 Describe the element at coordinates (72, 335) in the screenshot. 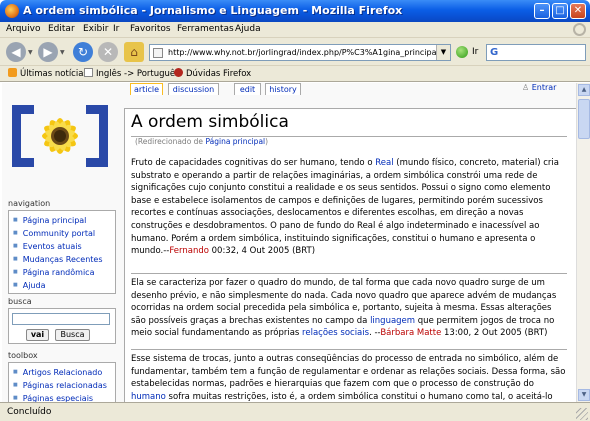

I see `search-button: Busca` at that location.